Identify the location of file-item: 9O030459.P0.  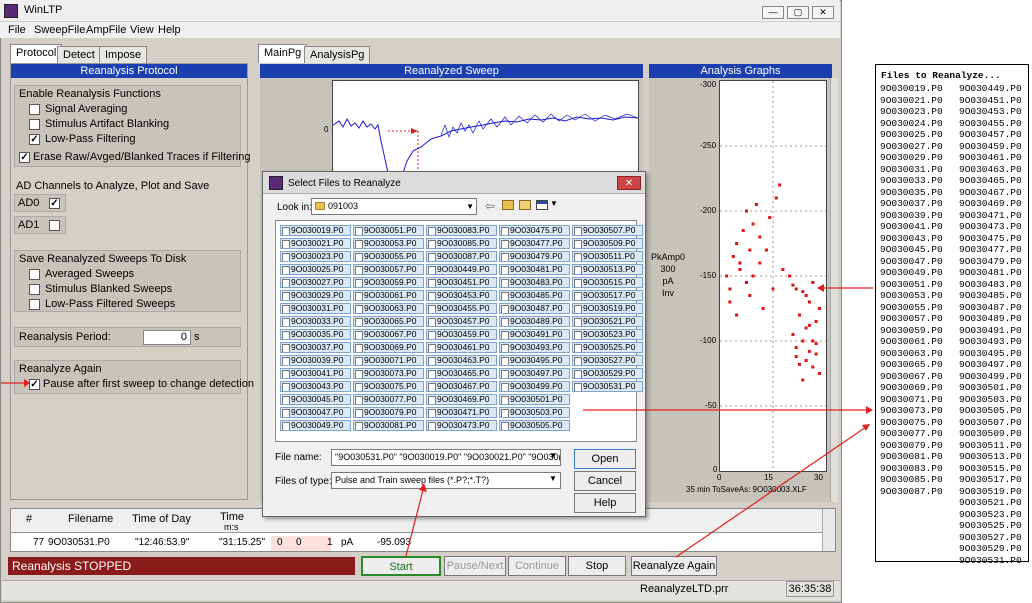
(461, 334).